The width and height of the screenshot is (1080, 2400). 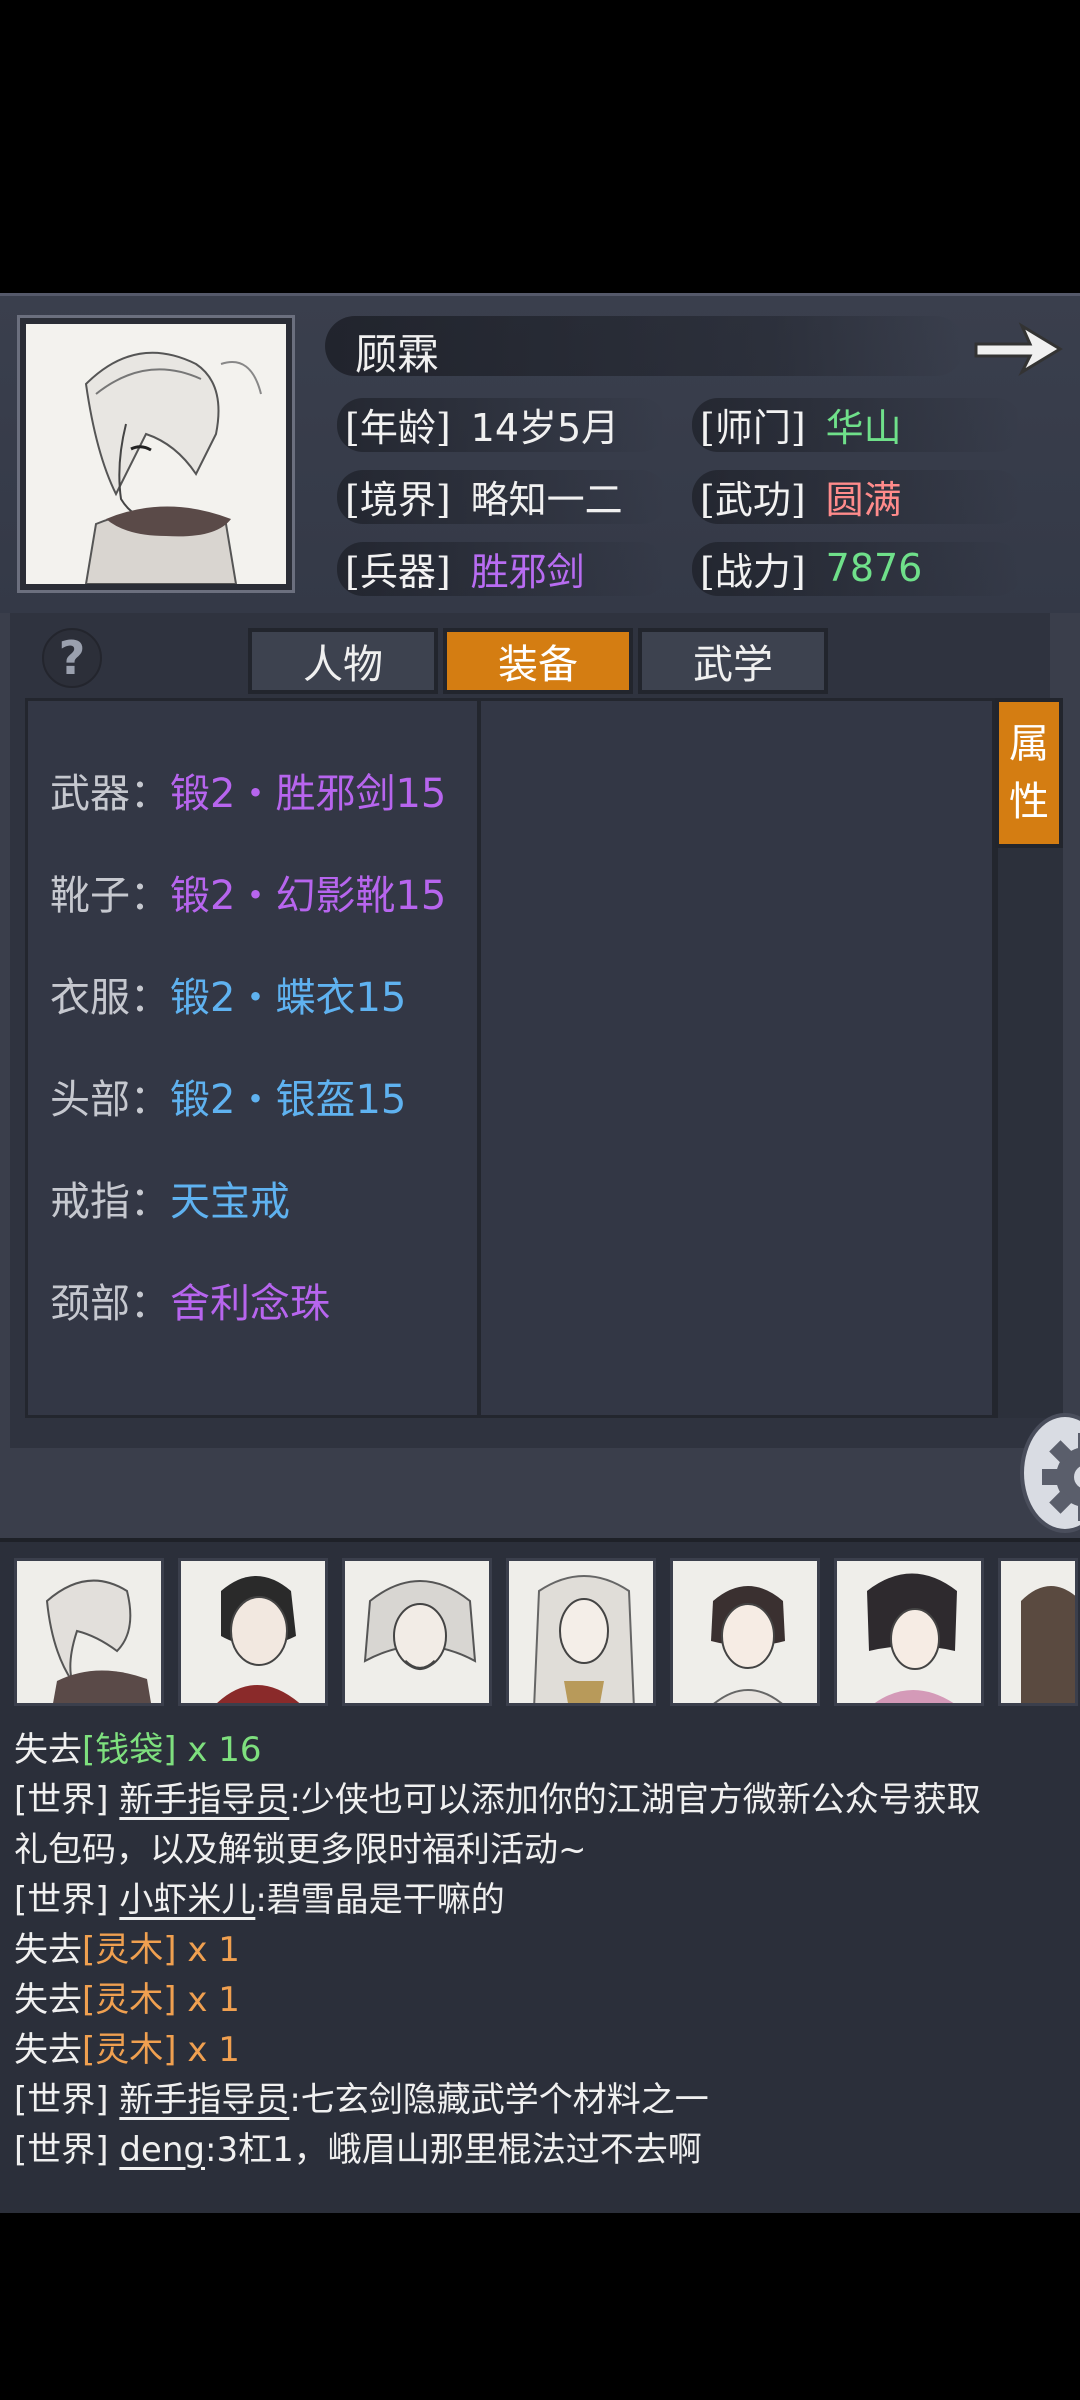 I want to click on equip-slot-ring: 戒指：天宝戒, so click(x=170, y=1198).